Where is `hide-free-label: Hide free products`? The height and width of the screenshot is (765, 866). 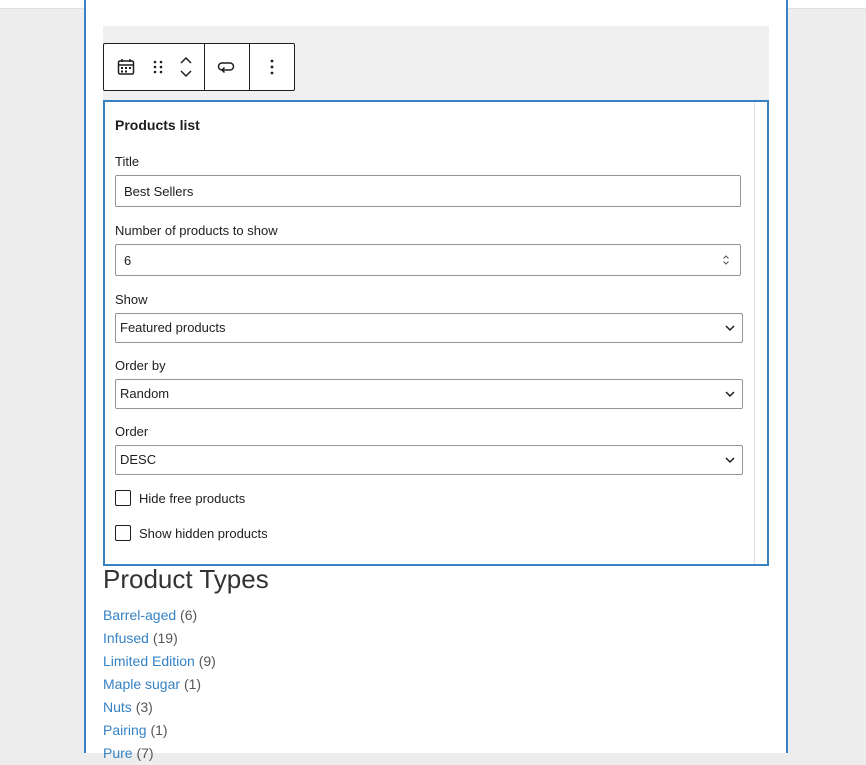 hide-free-label: Hide free products is located at coordinates (192, 498).